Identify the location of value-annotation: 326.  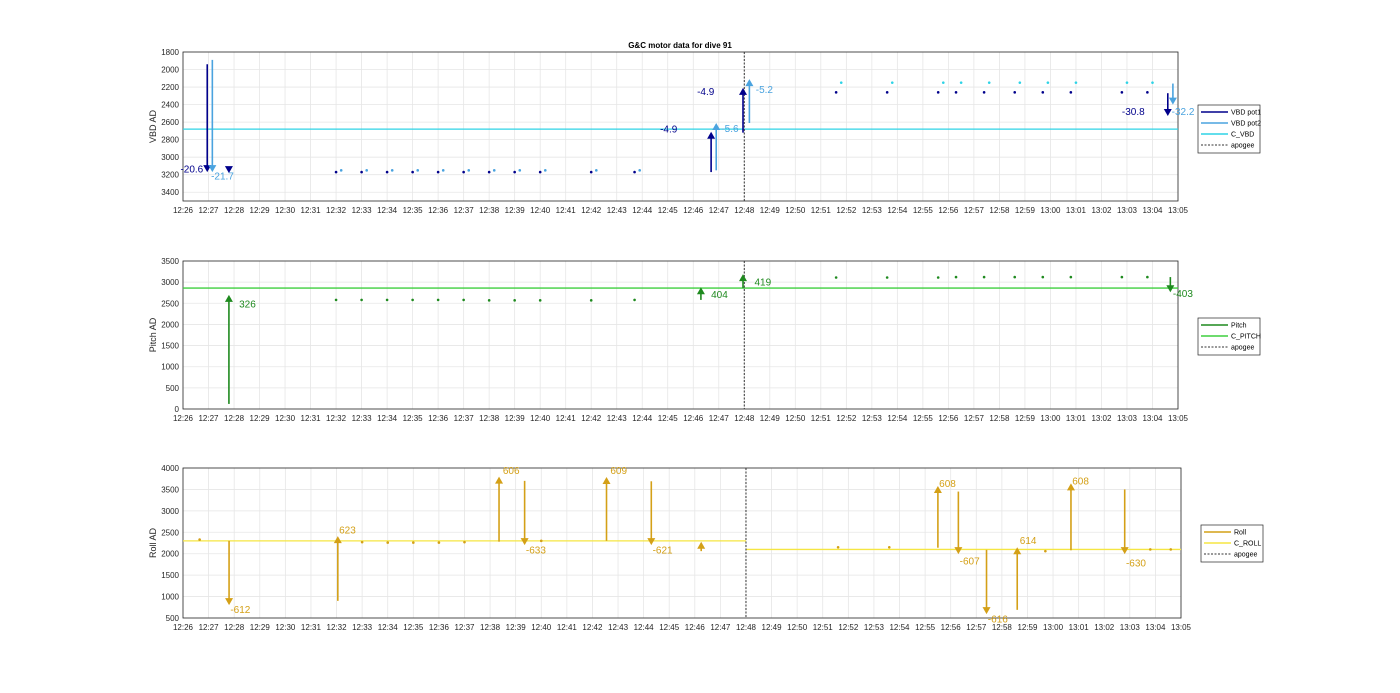
(247, 305).